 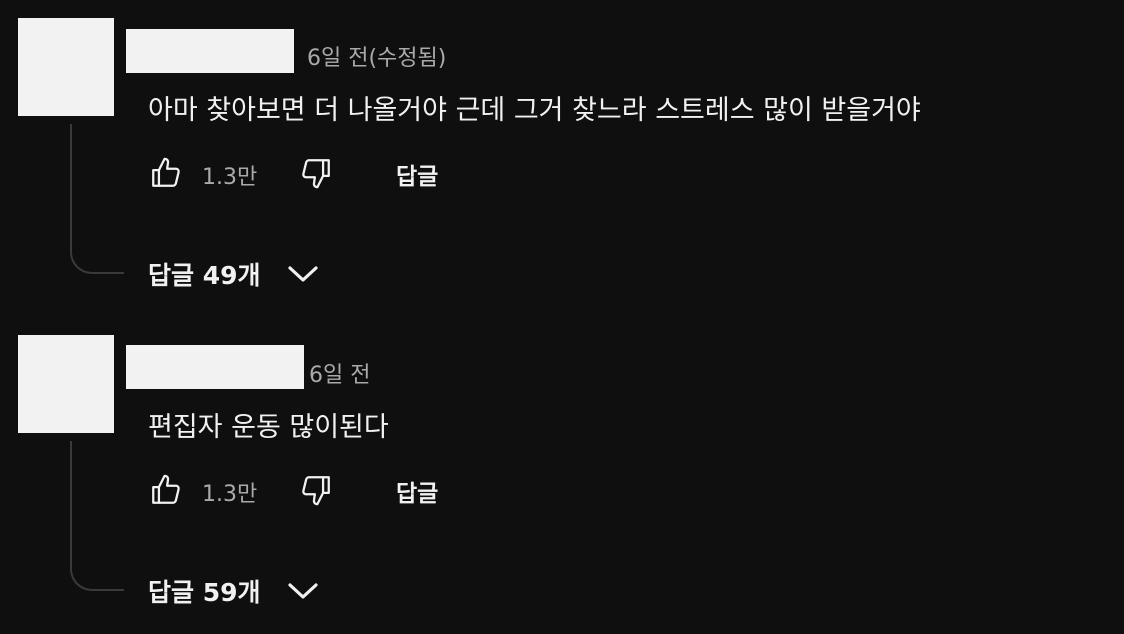 I want to click on view-replies-button: 답글 59개, so click(x=233, y=591).